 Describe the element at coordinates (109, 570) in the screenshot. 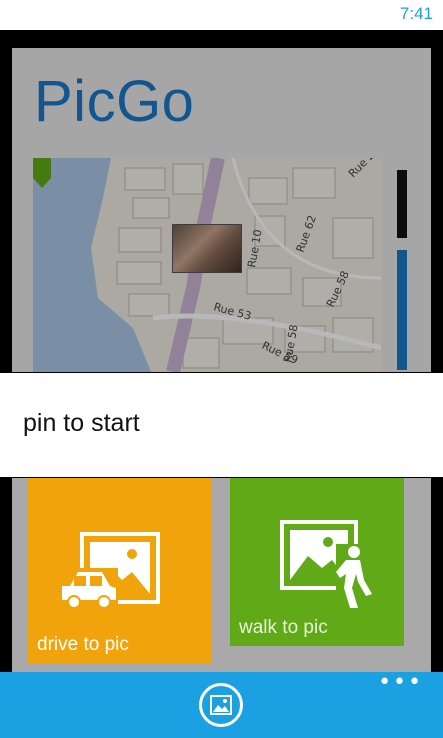

I see `car-picture-icon` at that location.